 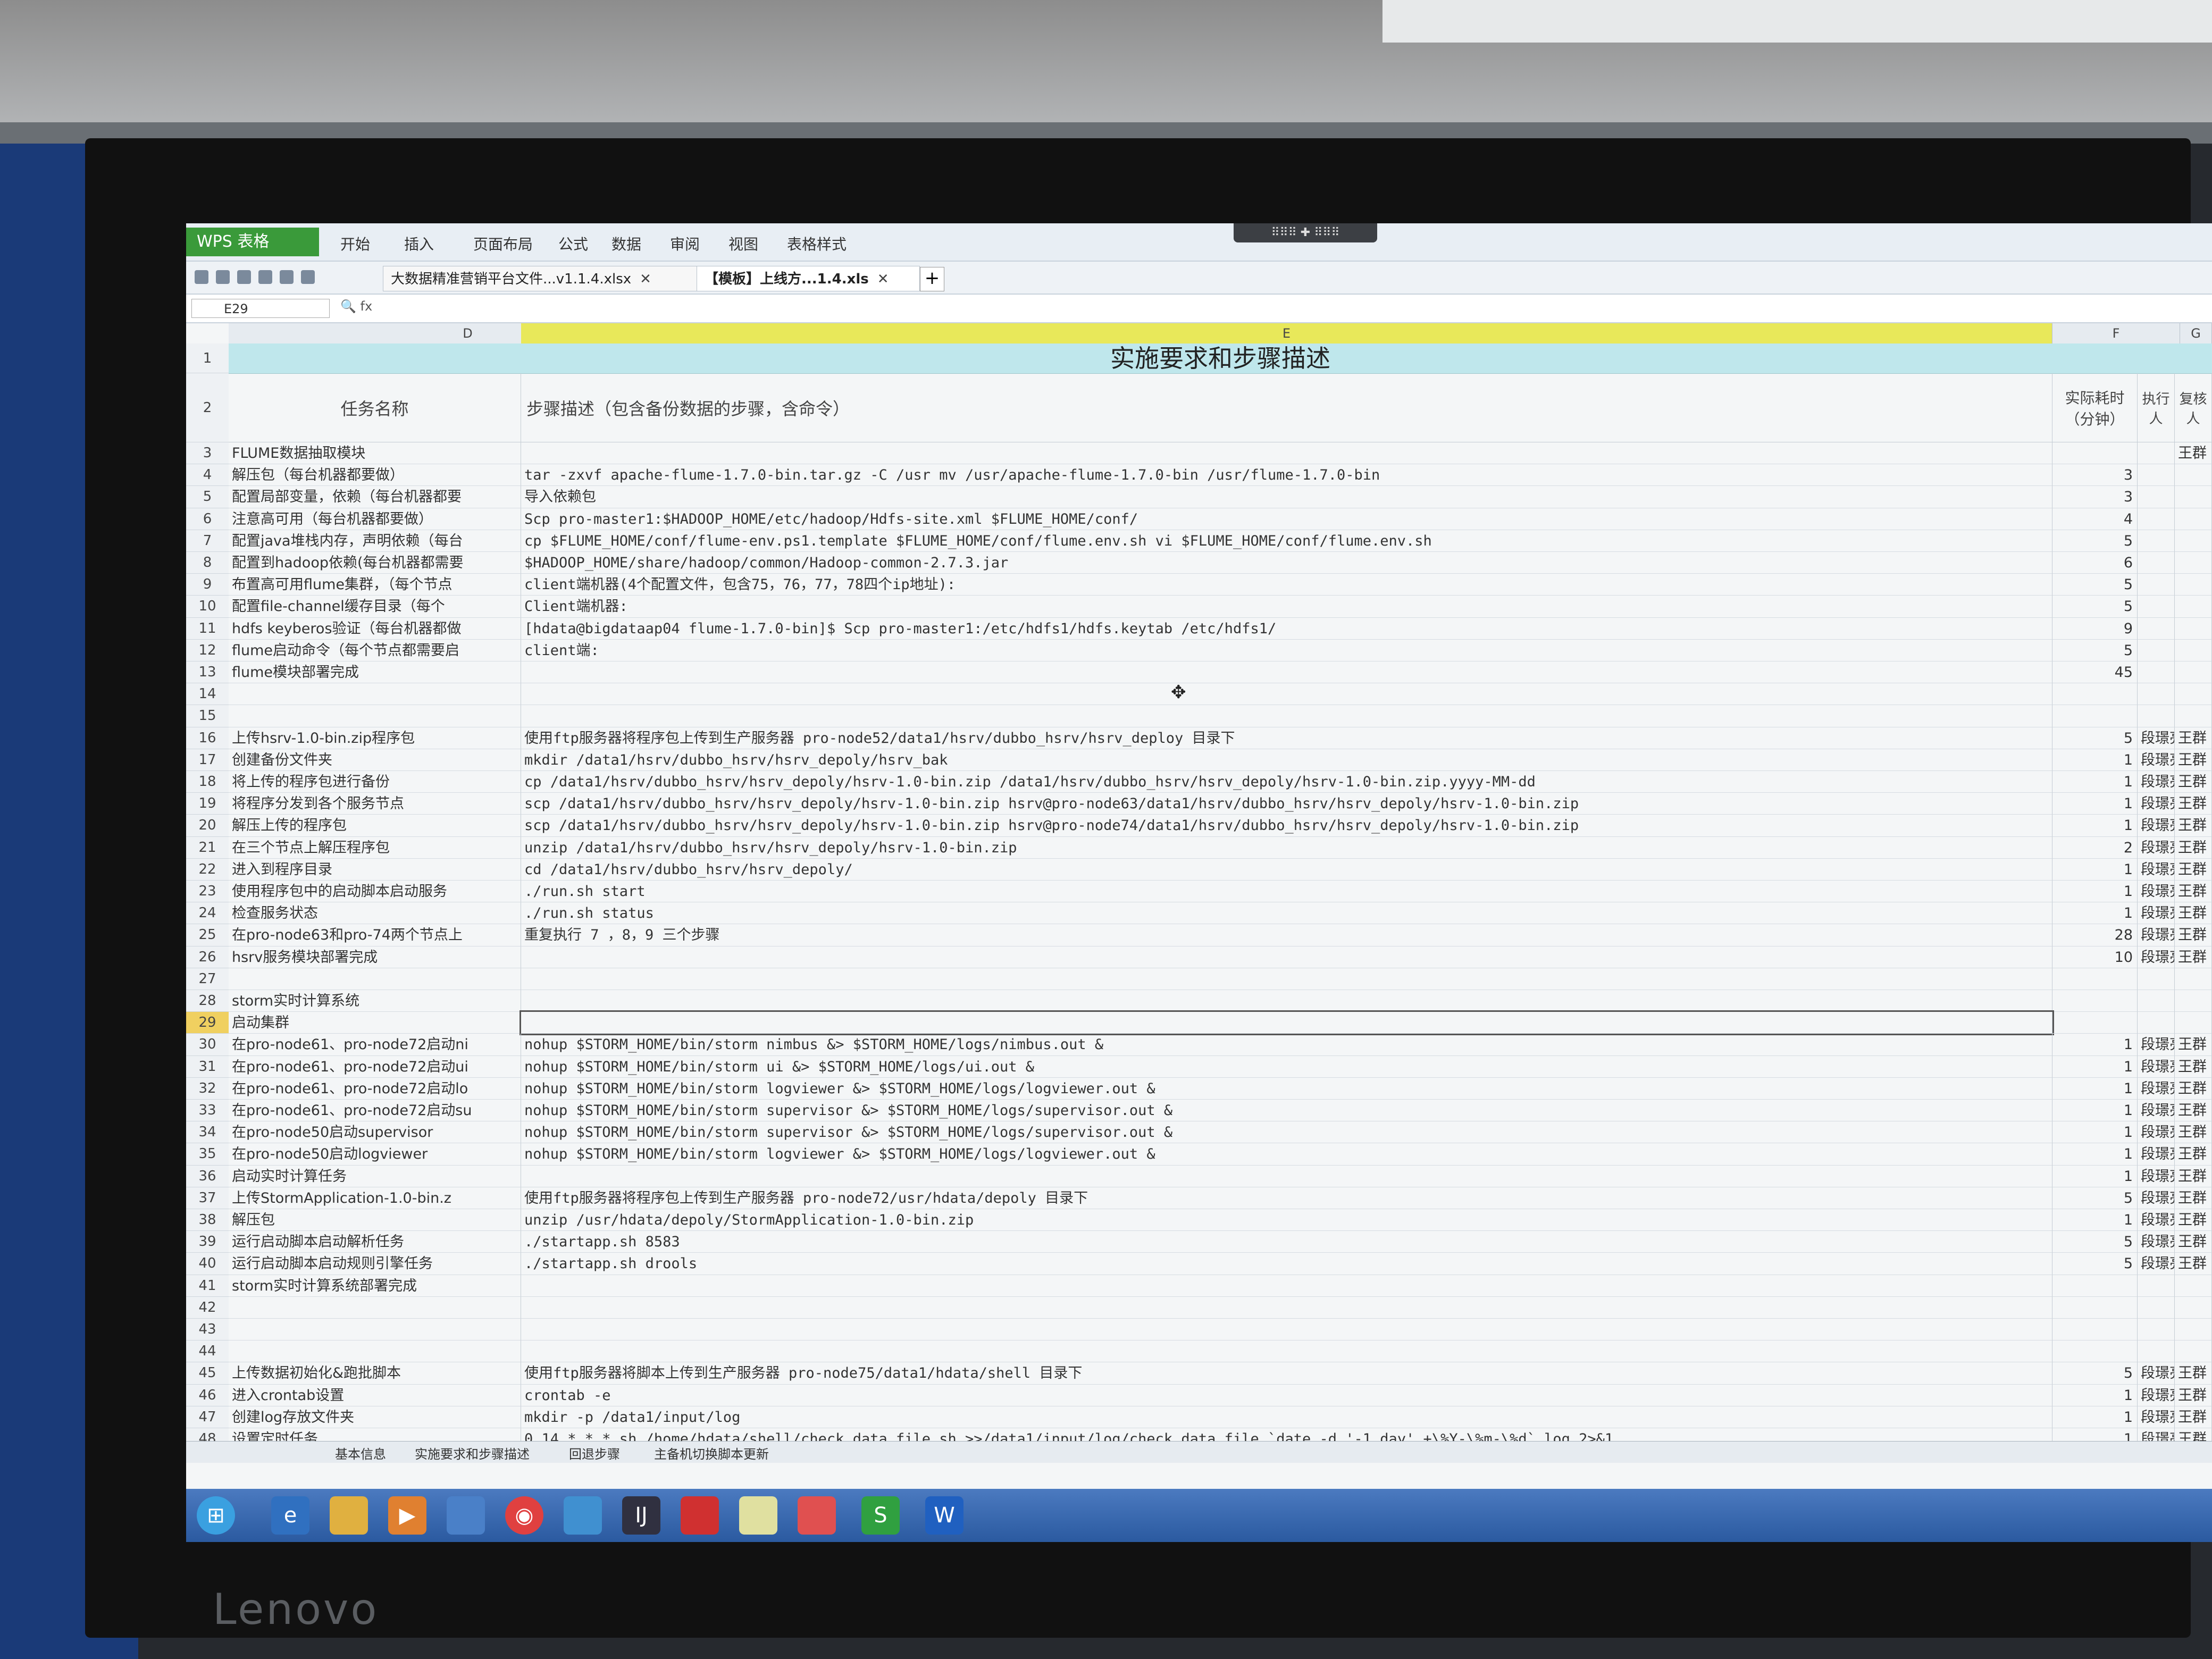 I want to click on row-number: 15, so click(x=207, y=716).